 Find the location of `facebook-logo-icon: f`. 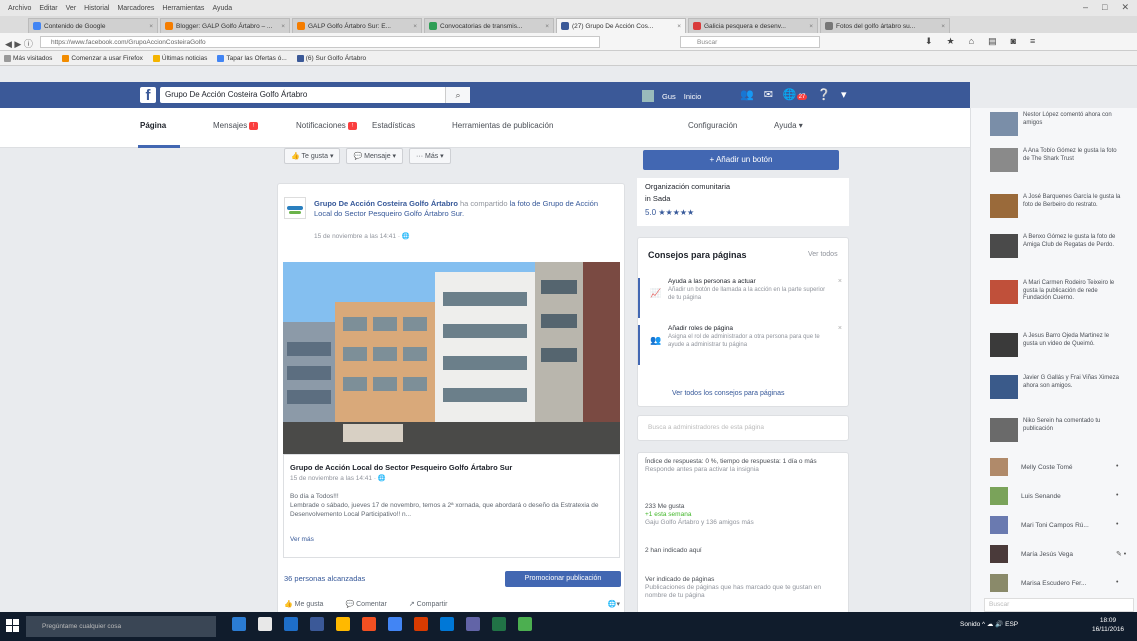

facebook-logo-icon: f is located at coordinates (148, 95).